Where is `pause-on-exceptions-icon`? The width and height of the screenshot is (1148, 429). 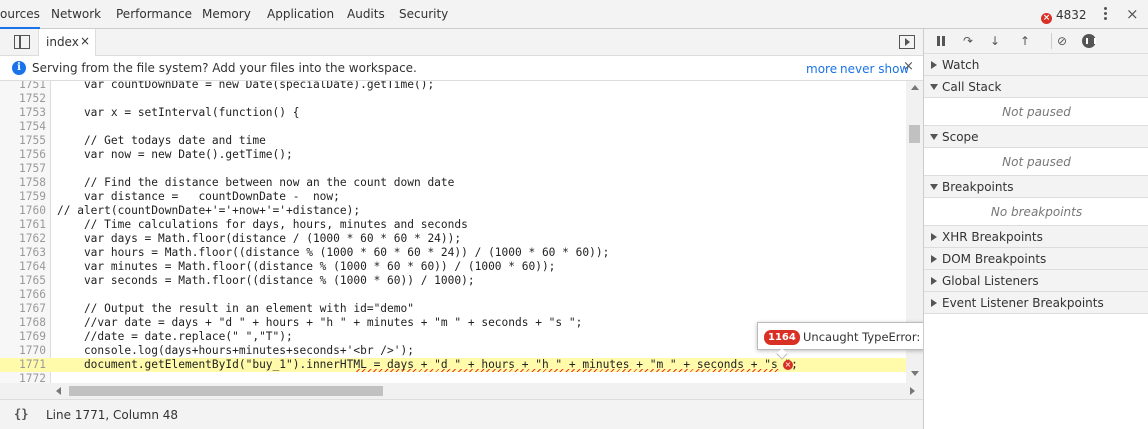 pause-on-exceptions-icon is located at coordinates (1089, 41).